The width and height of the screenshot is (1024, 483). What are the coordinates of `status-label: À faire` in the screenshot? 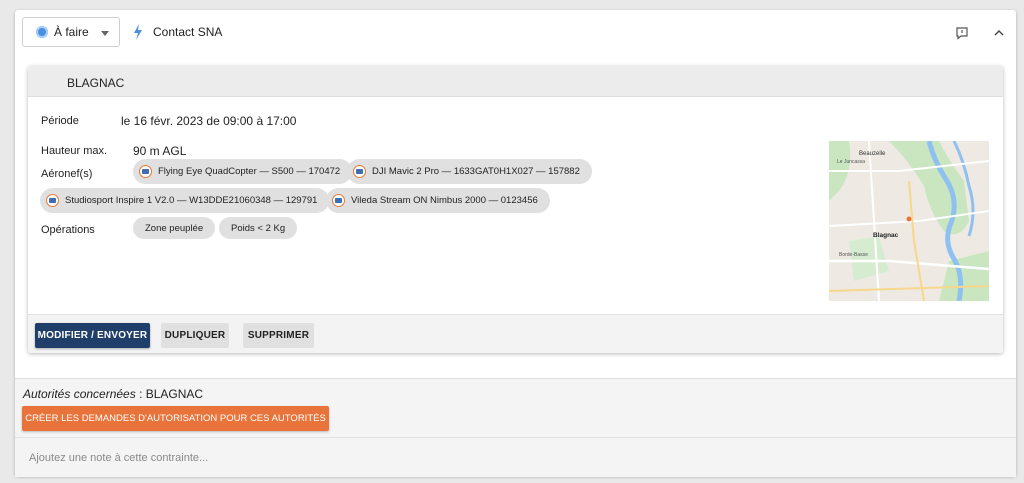 It's located at (71, 32).